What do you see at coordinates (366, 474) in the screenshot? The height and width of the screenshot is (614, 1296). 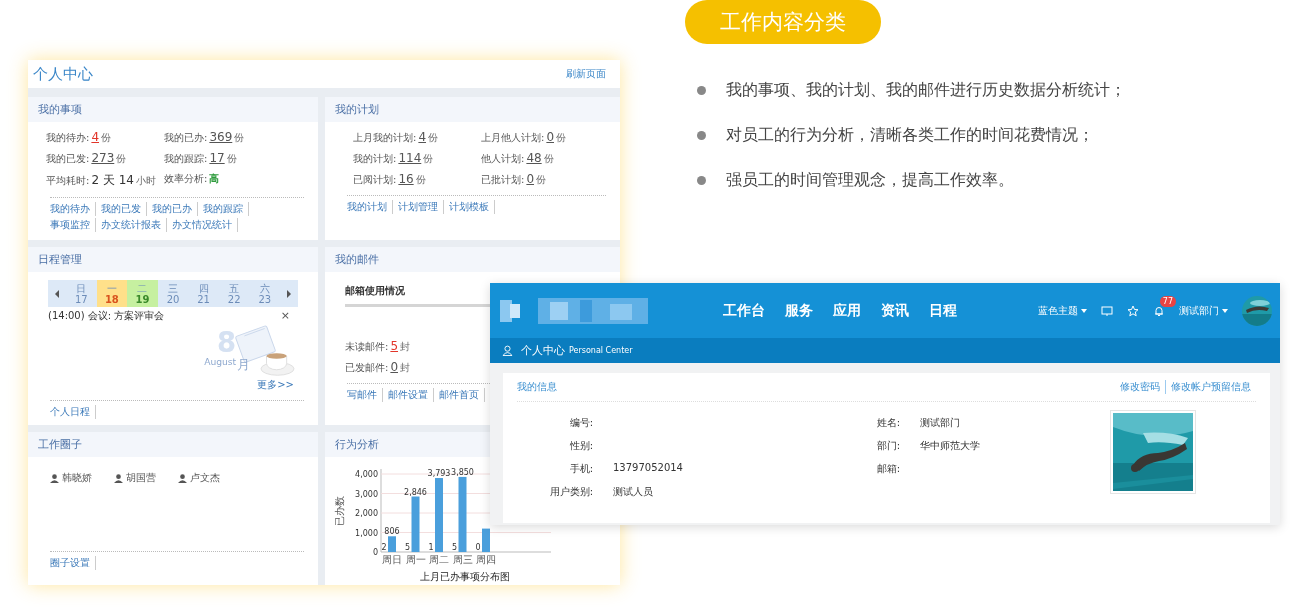 I see `y-tick-label: 4,000` at bounding box center [366, 474].